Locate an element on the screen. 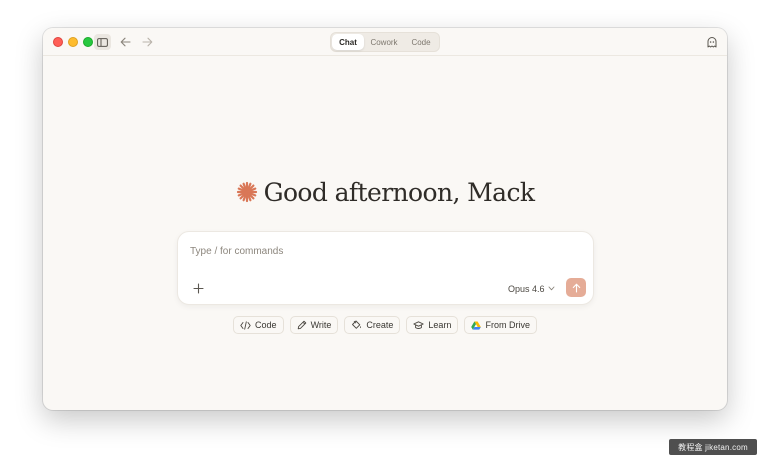 This screenshot has width=769, height=466. minimize-window-button is located at coordinates (73, 42).